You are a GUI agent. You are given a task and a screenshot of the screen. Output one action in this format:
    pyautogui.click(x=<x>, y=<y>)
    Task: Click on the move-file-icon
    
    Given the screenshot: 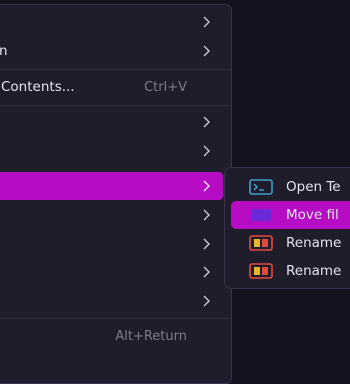 What is the action you would take?
    pyautogui.click(x=261, y=215)
    